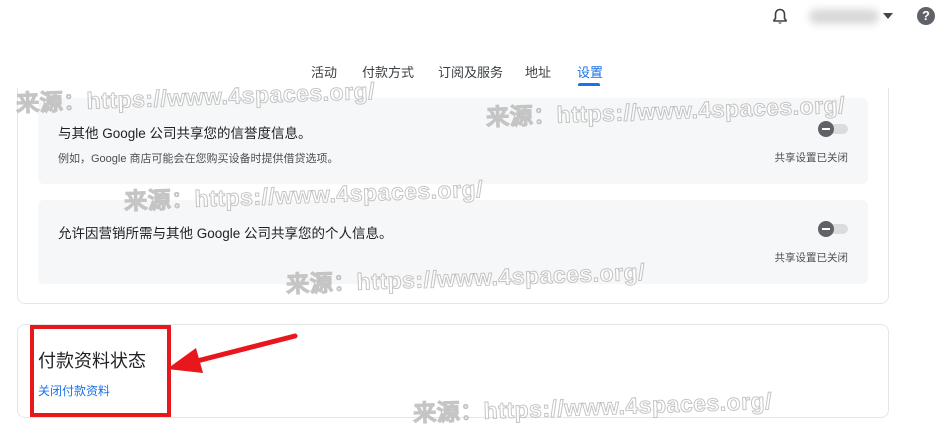 This screenshot has width=950, height=448. What do you see at coordinates (844, 16) in the screenshot?
I see `account-name-redacted` at bounding box center [844, 16].